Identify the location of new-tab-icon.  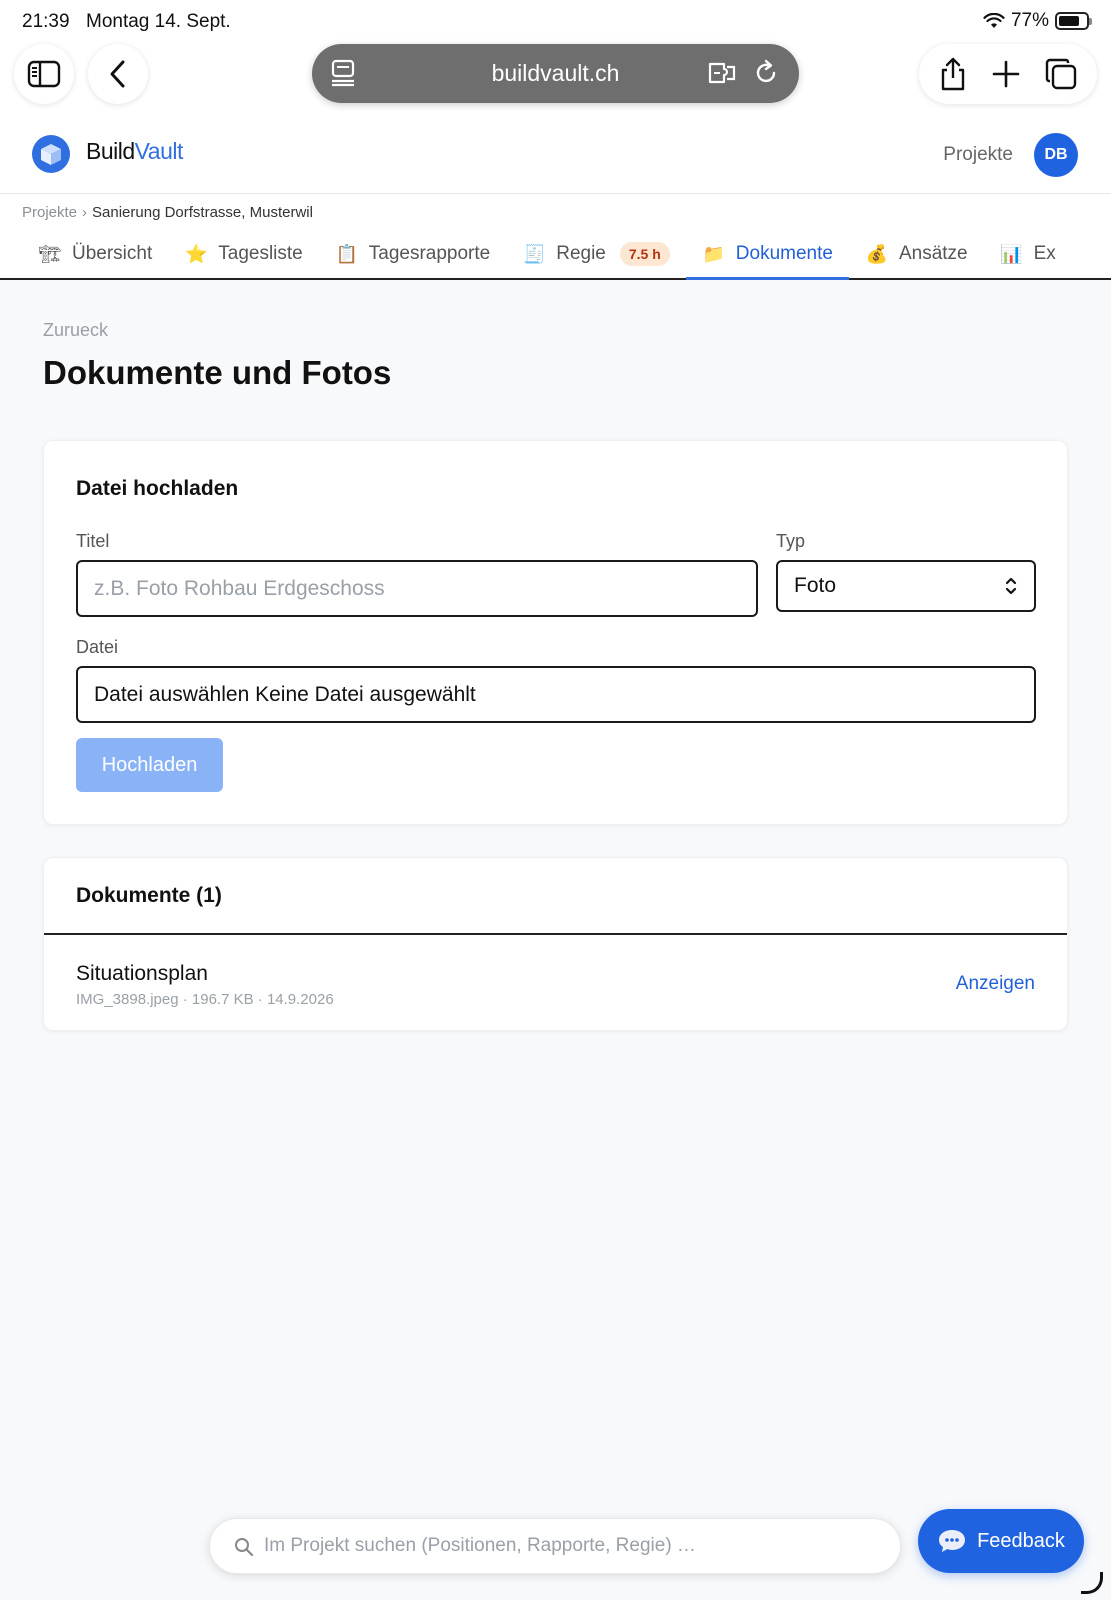
(1006, 74).